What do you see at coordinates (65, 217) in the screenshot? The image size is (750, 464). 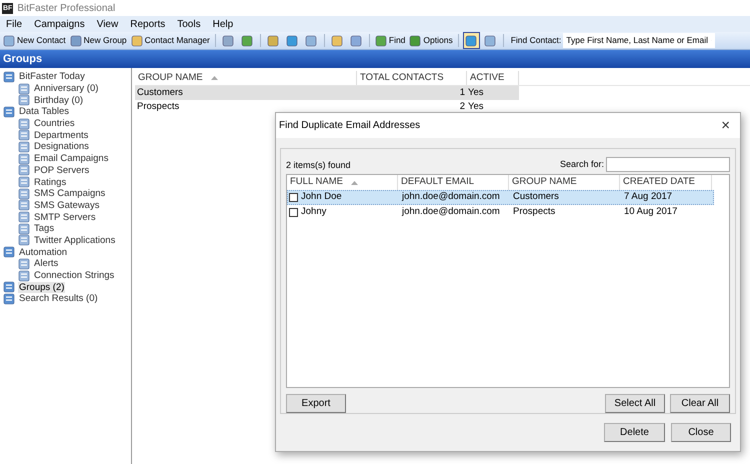 I see `tree-item: SMTP Servers` at bounding box center [65, 217].